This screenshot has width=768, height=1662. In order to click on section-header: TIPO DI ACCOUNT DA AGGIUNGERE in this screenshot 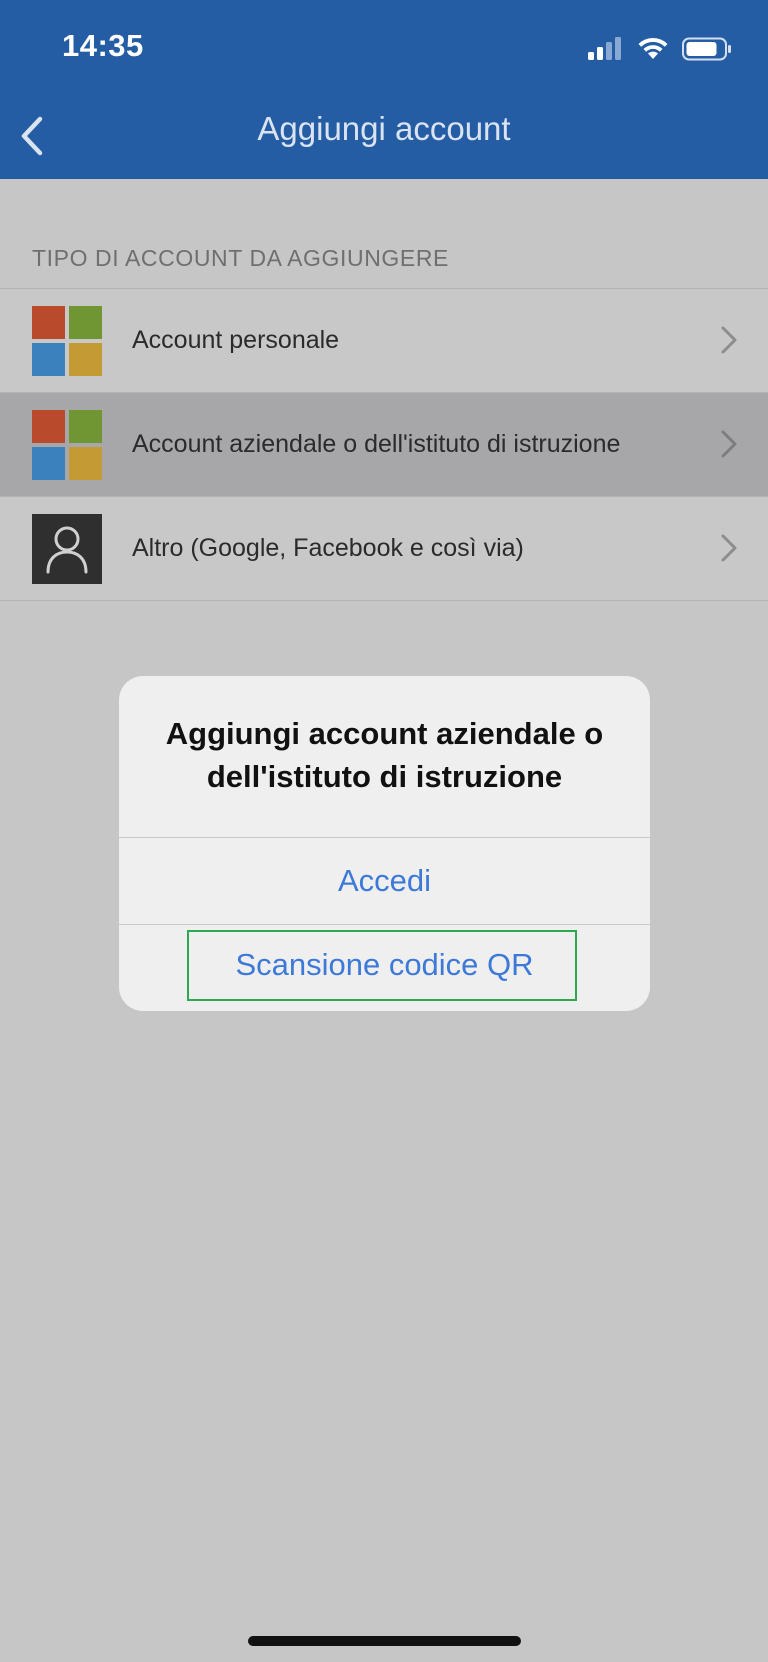, I will do `click(240, 258)`.